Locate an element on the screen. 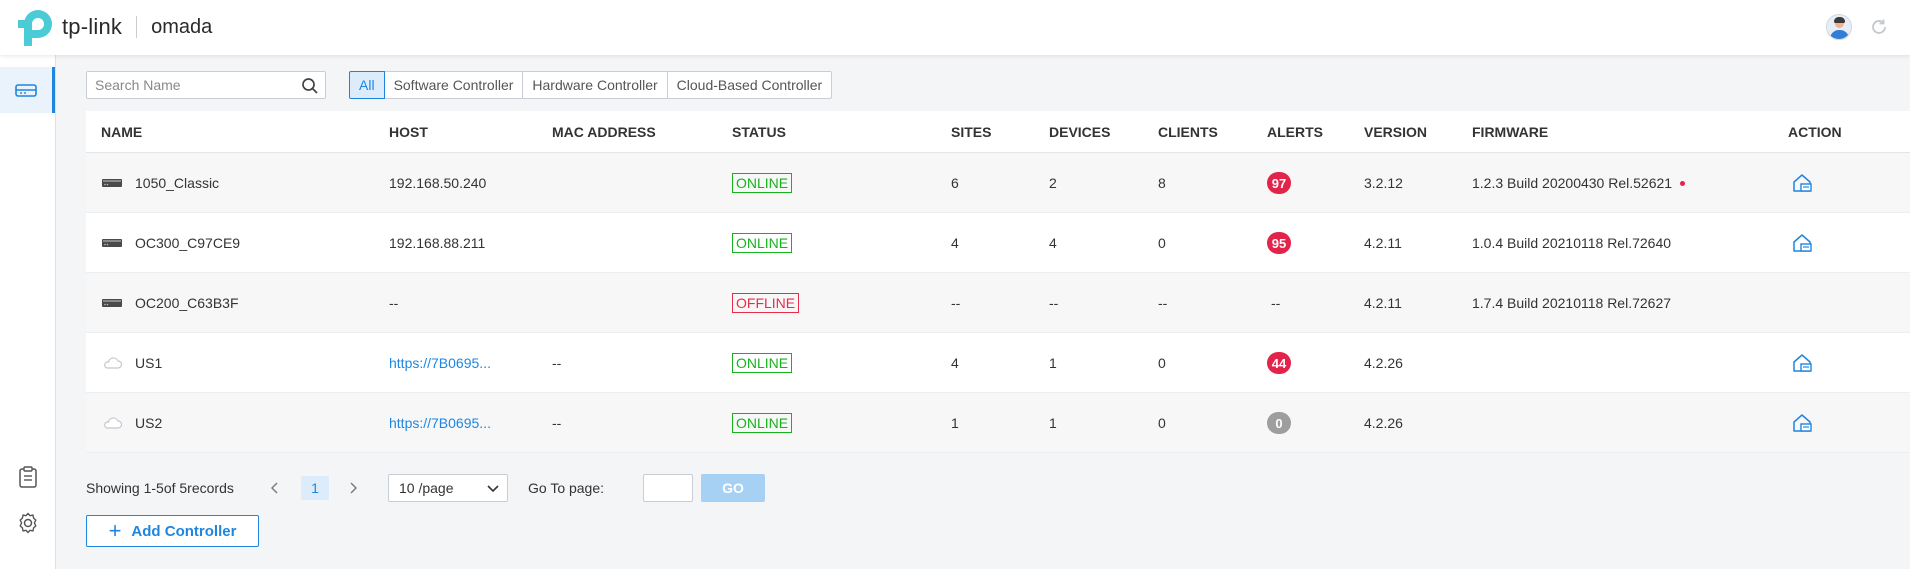 Image resolution: width=1910 pixels, height=569 pixels. logo-divider is located at coordinates (137, 27).